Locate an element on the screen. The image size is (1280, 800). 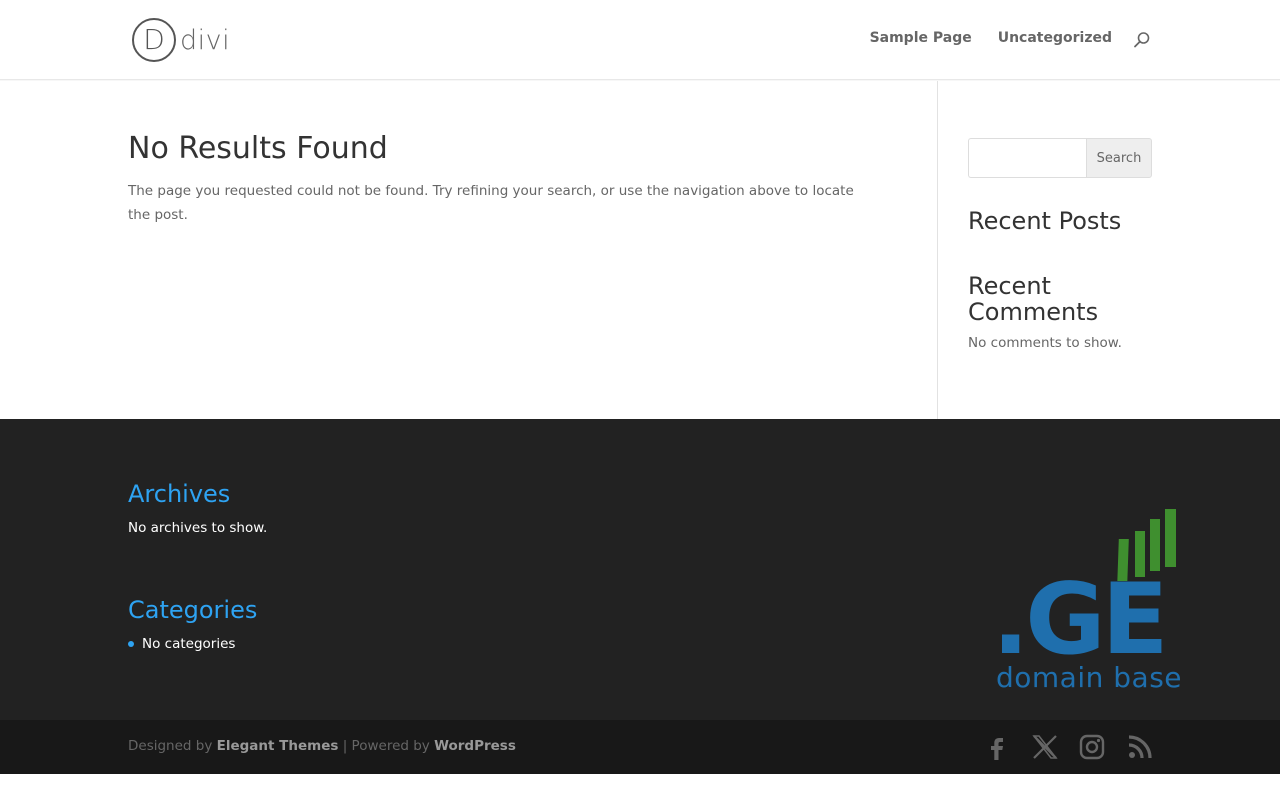
logo-text: divi is located at coordinates (205, 40).